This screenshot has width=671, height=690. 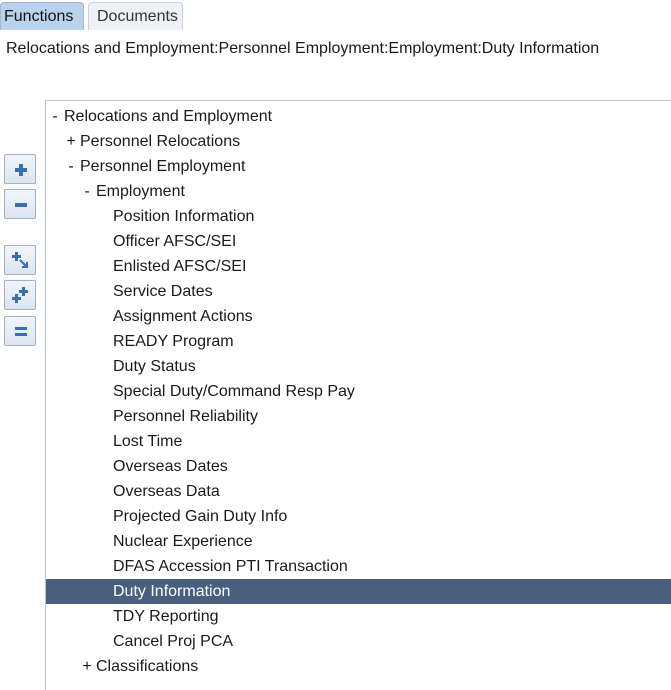 What do you see at coordinates (358, 316) in the screenshot?
I see `tree-item: Assignment Actions` at bounding box center [358, 316].